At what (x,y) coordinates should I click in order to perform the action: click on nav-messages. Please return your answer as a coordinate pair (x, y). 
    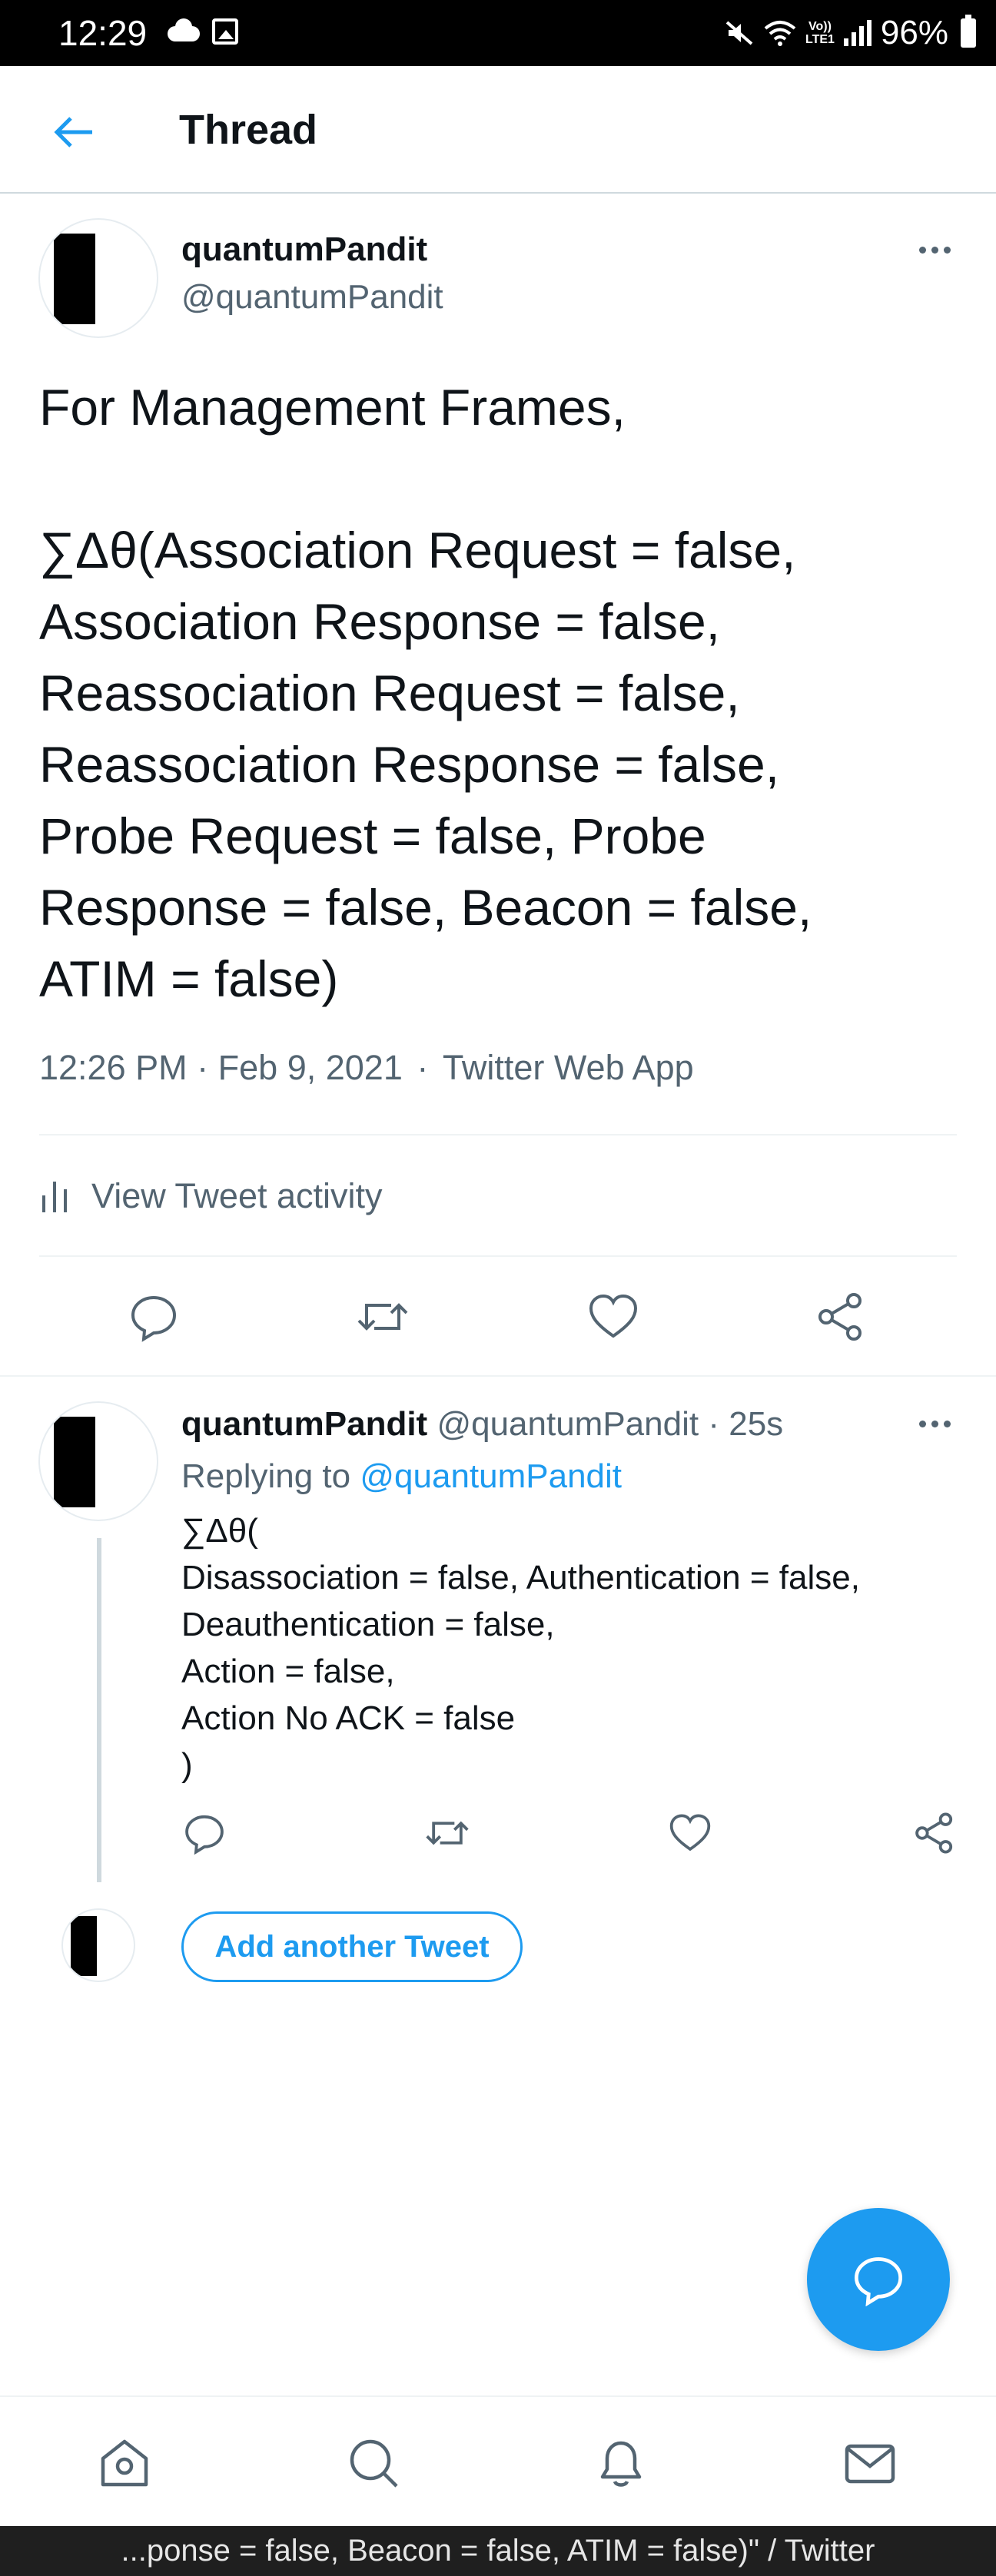
    Looking at the image, I should click on (870, 2463).